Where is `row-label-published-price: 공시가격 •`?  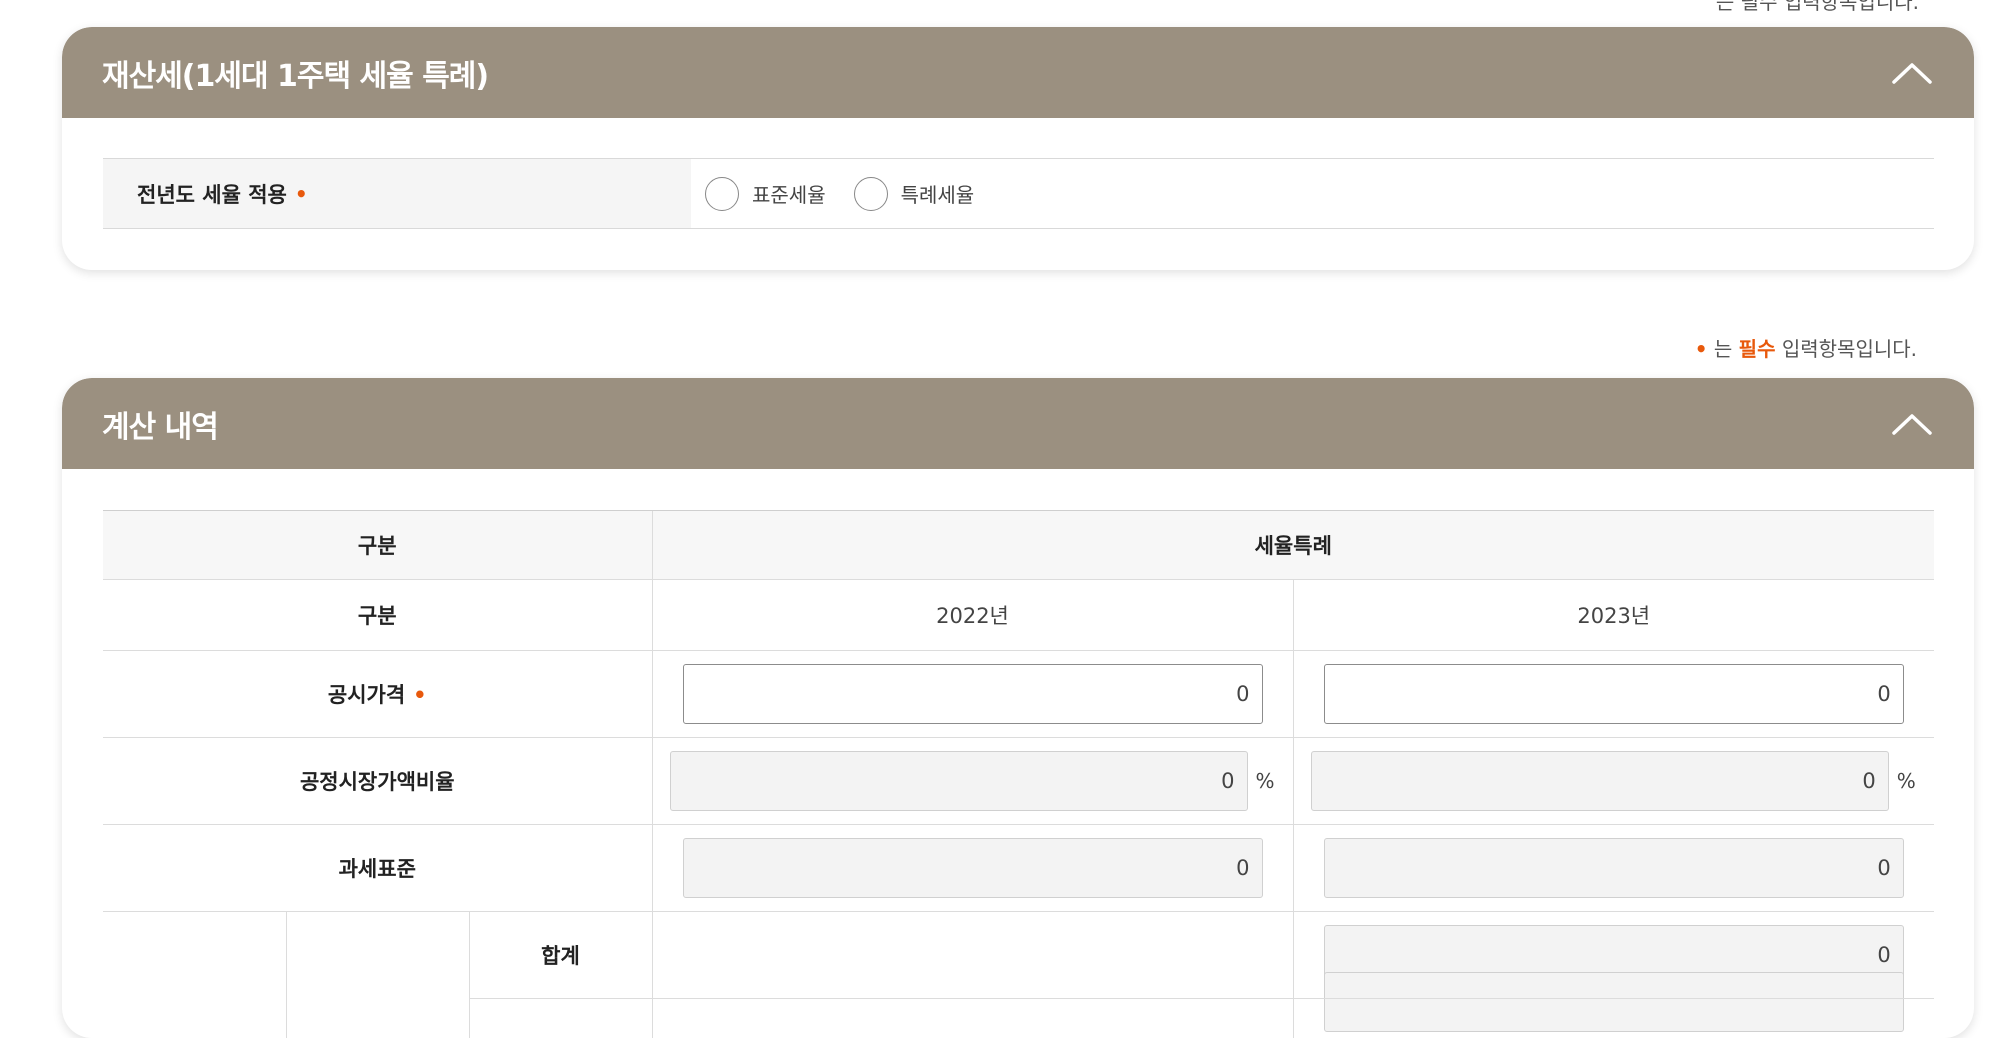
row-label-published-price: 공시가격 • is located at coordinates (377, 694).